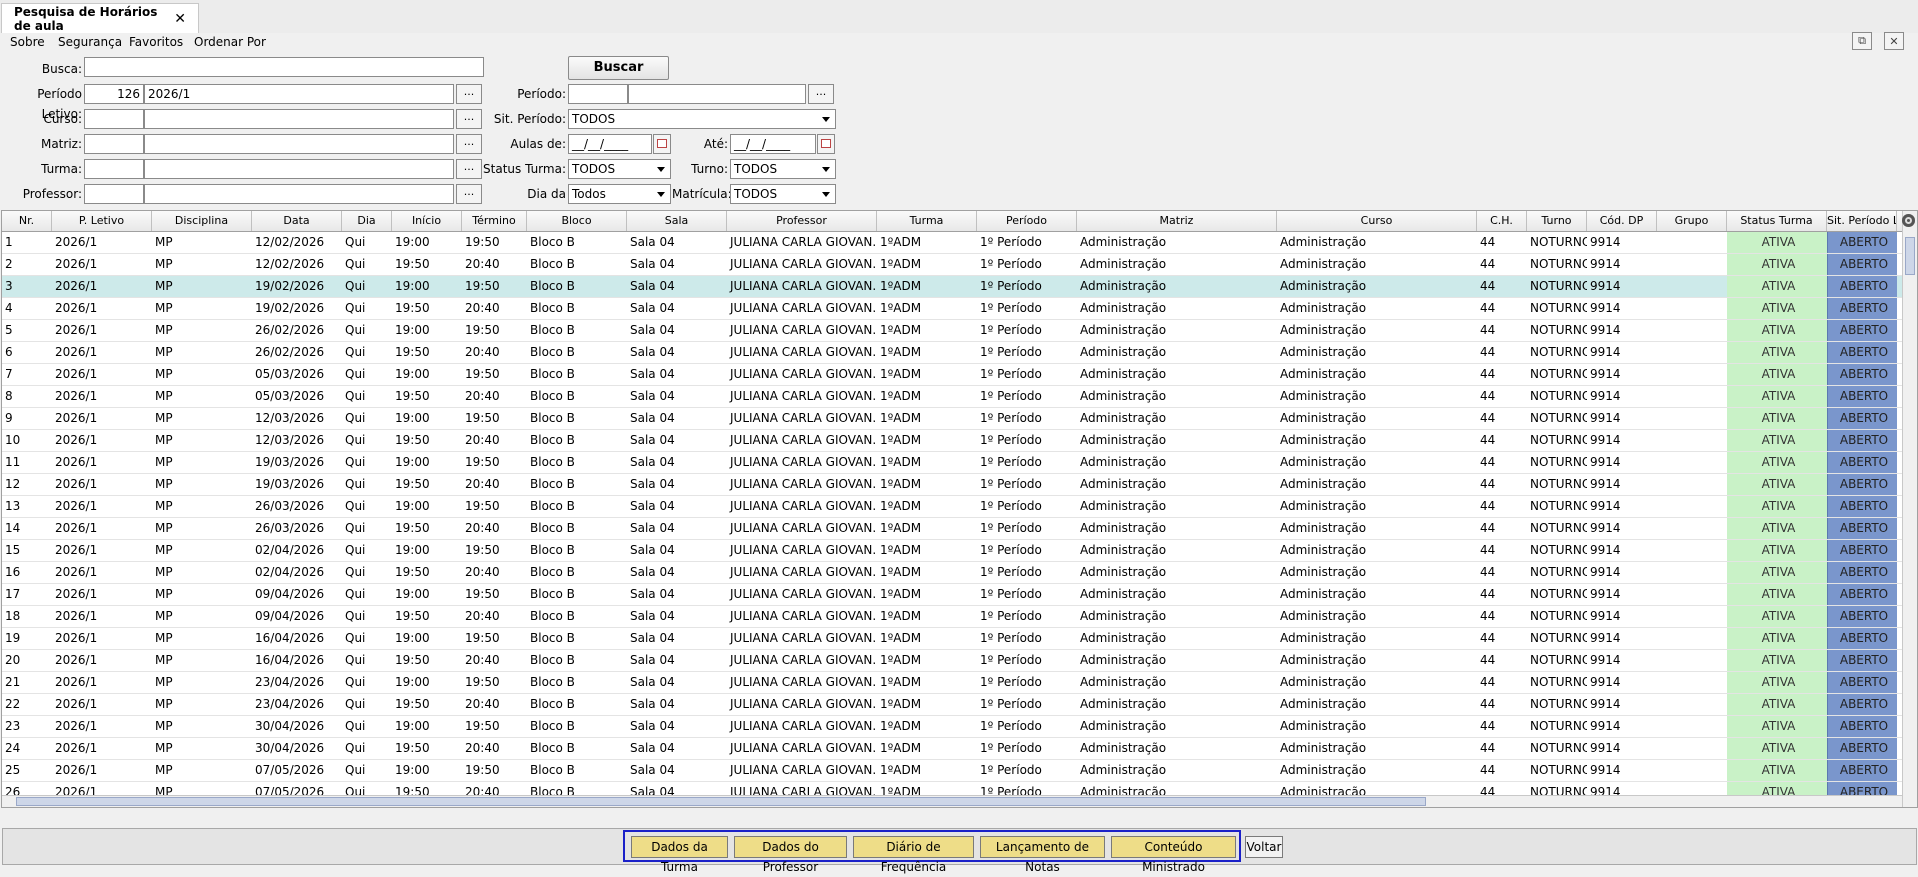 Image resolution: width=1918 pixels, height=877 pixels. Describe the element at coordinates (114, 194) in the screenshot. I see `professor-code-input` at that location.